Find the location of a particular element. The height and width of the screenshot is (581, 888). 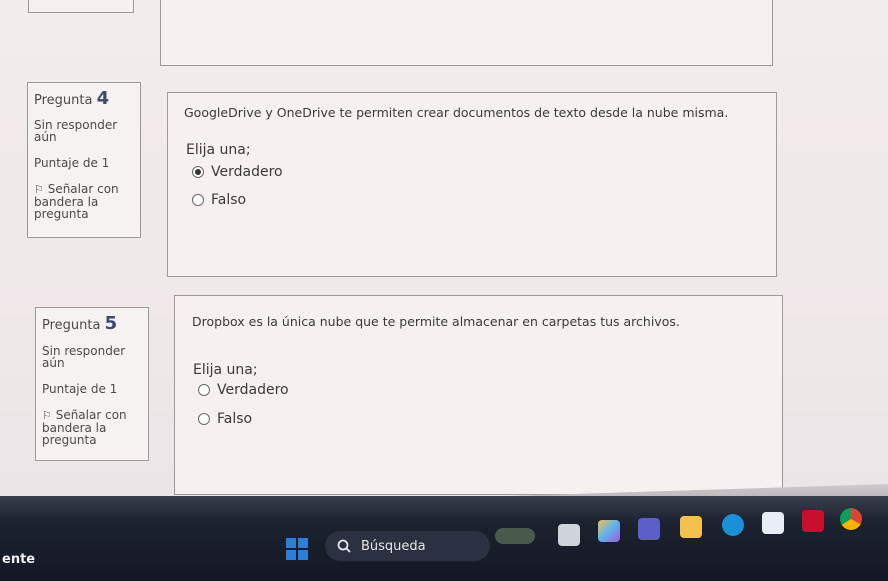

edge-icon is located at coordinates (733, 525).